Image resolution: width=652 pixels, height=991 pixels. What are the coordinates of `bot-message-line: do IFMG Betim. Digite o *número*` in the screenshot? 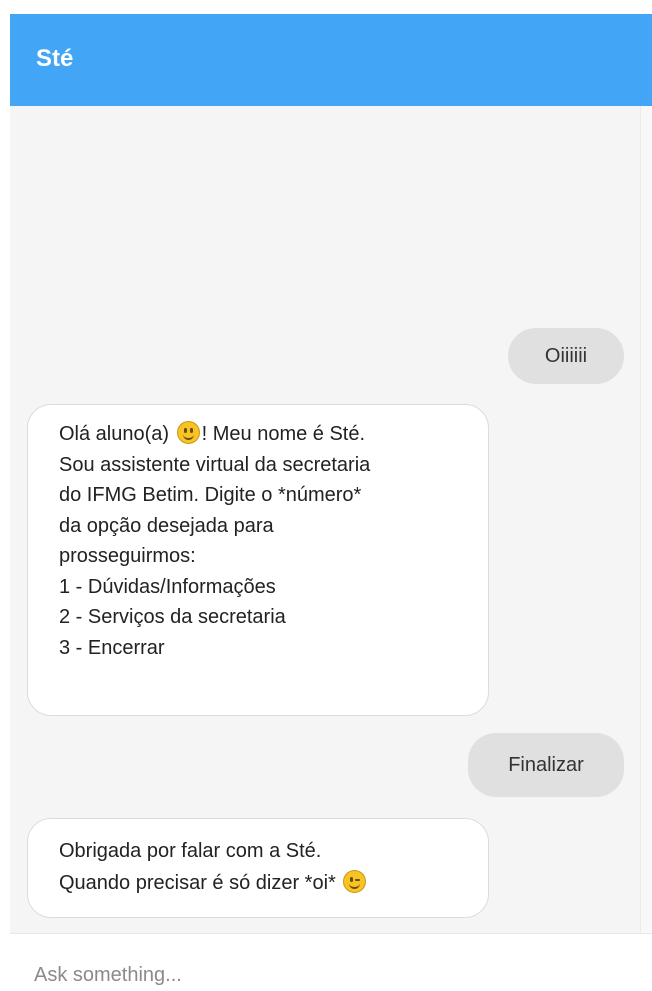 It's located at (210, 495).